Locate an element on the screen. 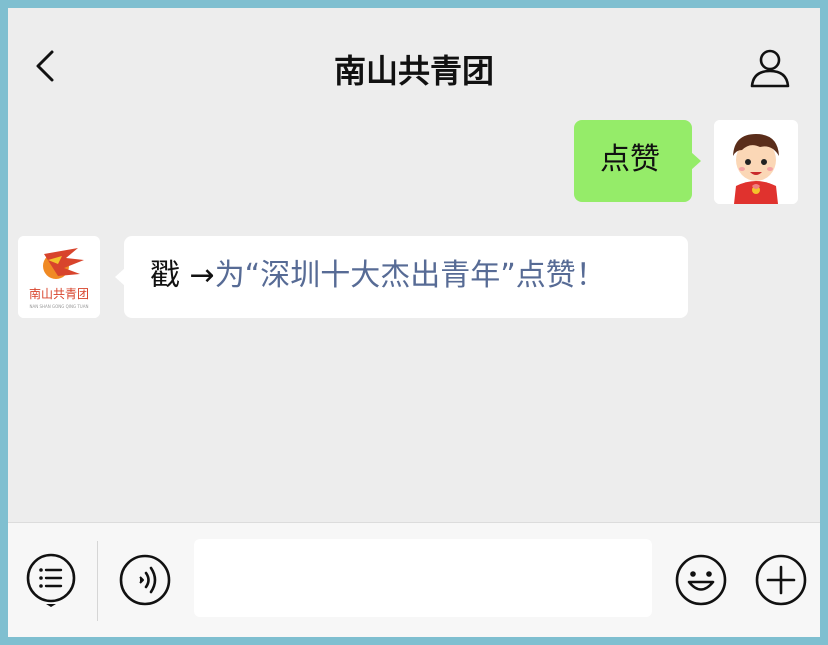 This screenshot has height=645, width=828. org-logo-illustration: 南山共青团 NAN SHAN GONG QING TUAN is located at coordinates (59, 277).